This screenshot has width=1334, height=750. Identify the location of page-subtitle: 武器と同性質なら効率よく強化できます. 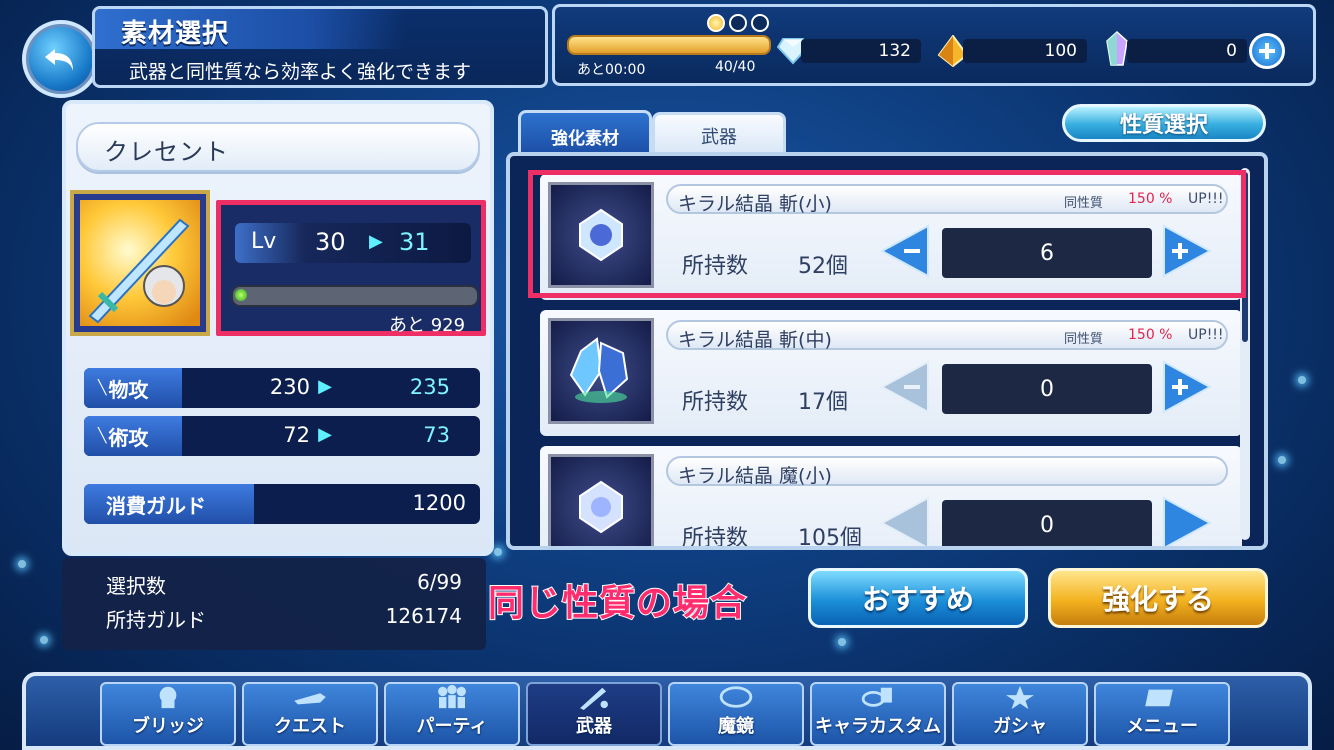
(300, 72).